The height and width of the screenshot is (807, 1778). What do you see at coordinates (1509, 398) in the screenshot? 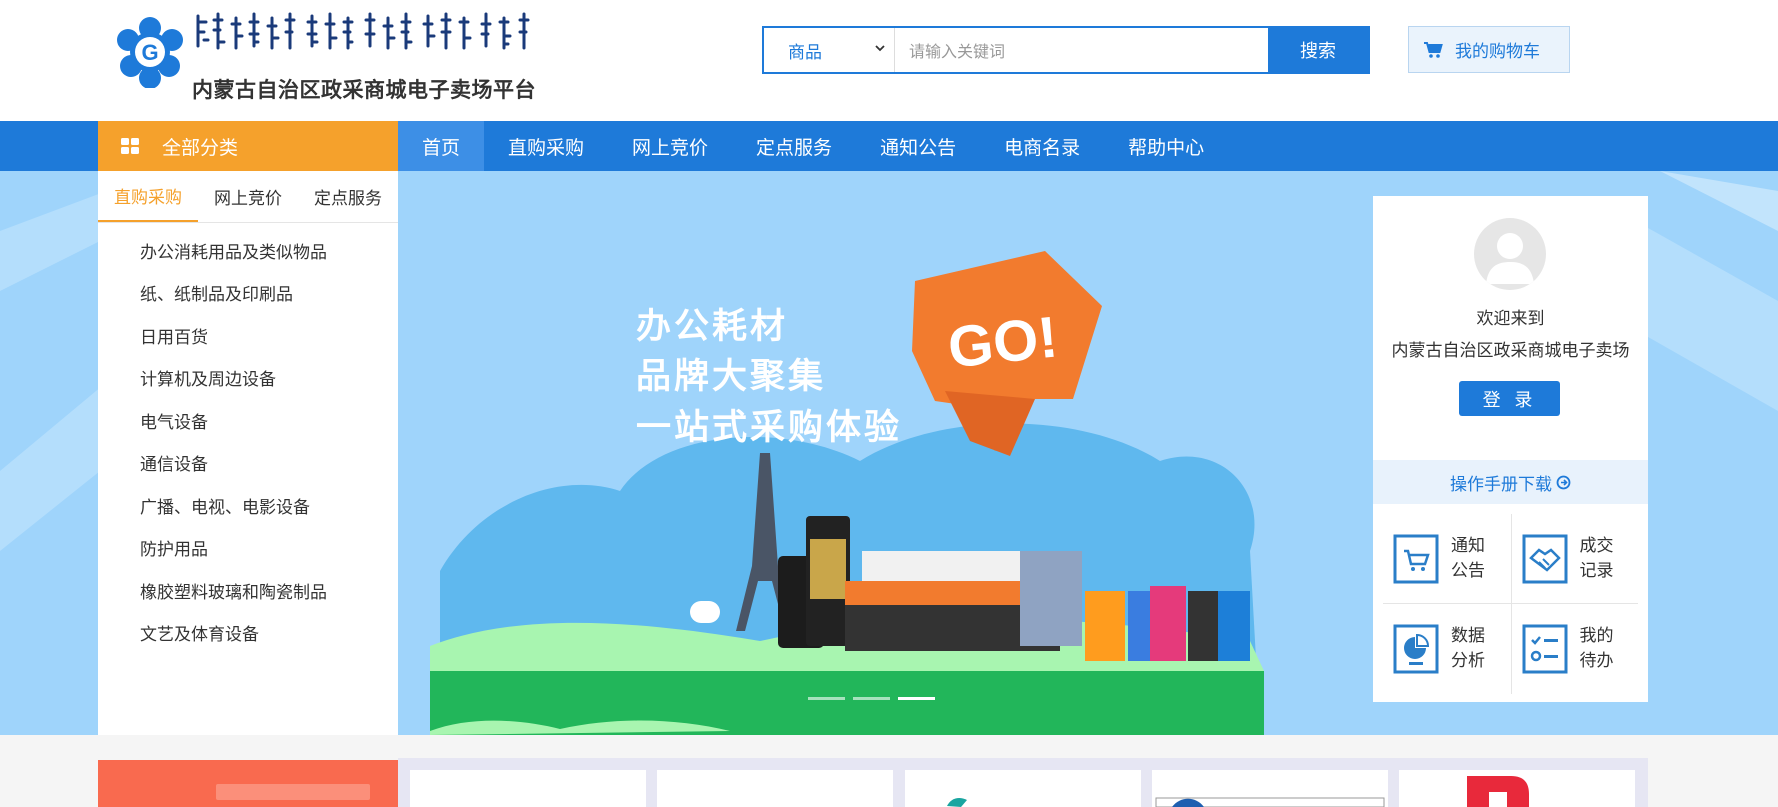
I see `login-button: 登 录` at bounding box center [1509, 398].